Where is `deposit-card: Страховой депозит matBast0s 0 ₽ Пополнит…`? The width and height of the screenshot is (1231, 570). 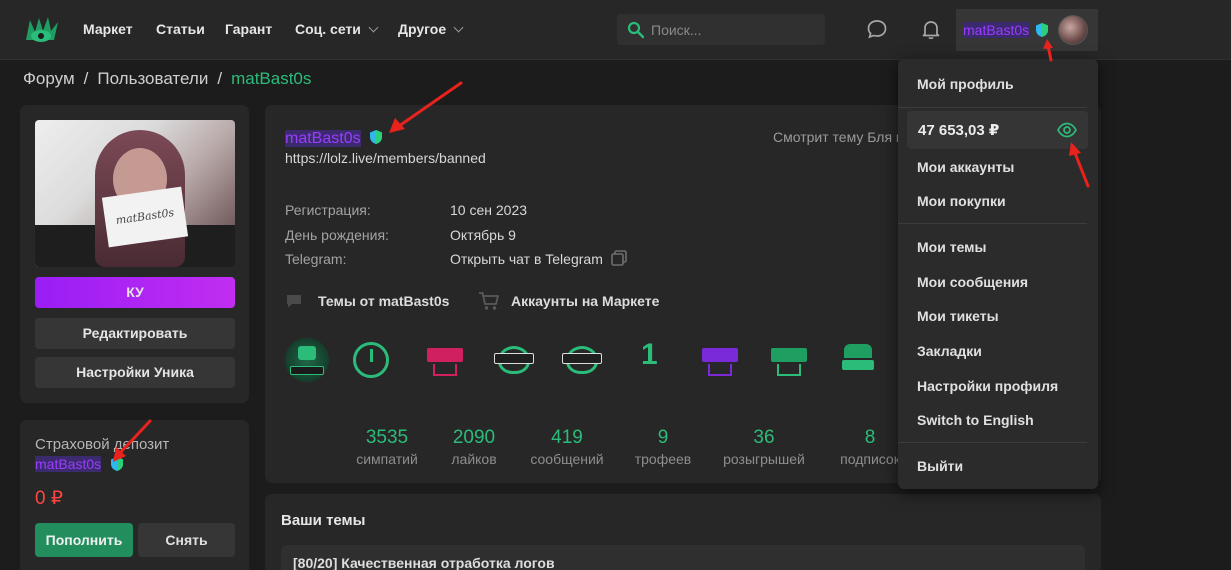
deposit-card: Страховой депозит matBast0s 0 ₽ Пополнит… is located at coordinates (134, 495).